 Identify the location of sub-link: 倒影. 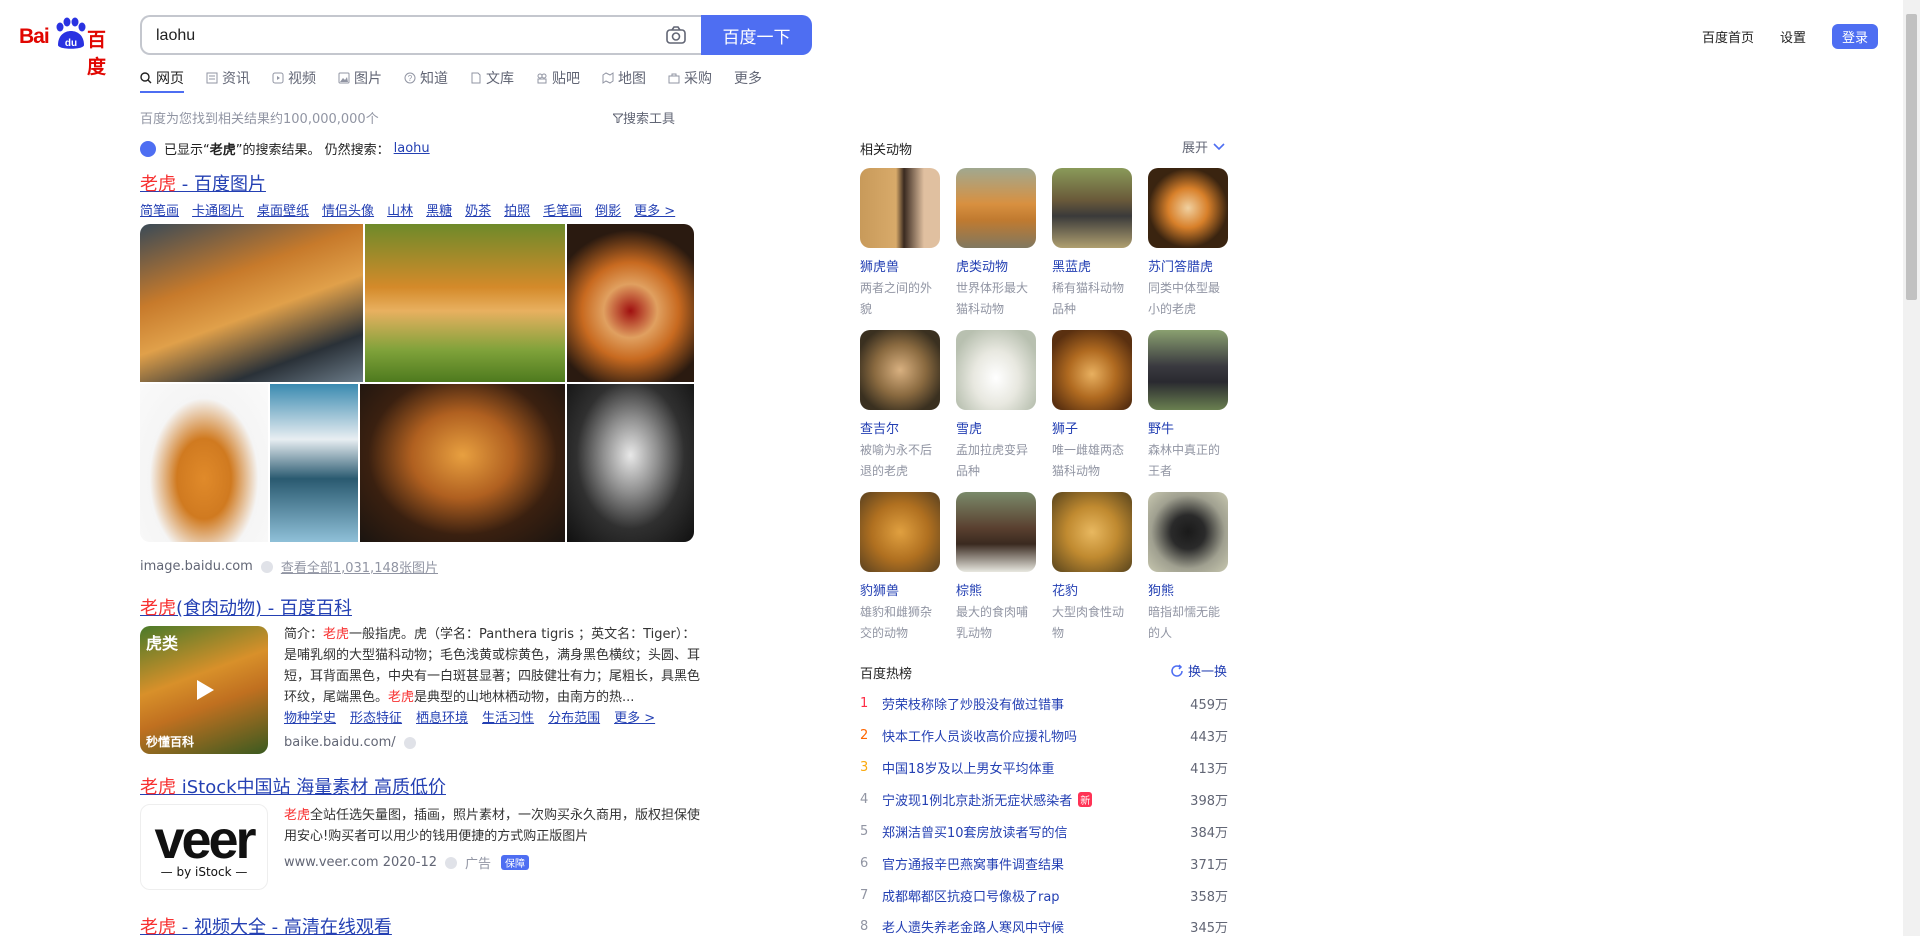
(608, 209).